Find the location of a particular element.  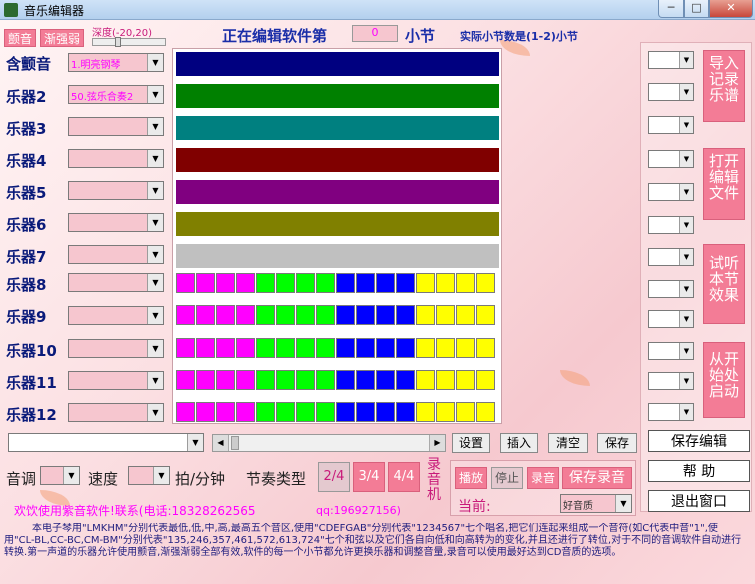

instrument-select: 50.弦乐合奏2 ▼ is located at coordinates (116, 94).